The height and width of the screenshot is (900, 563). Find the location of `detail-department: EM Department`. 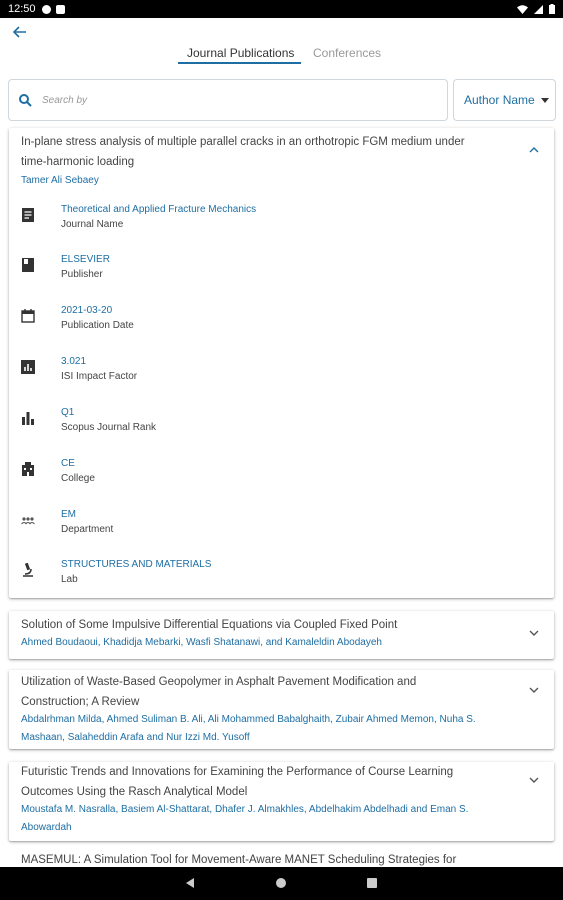

detail-department: EM Department is located at coordinates (221, 529).